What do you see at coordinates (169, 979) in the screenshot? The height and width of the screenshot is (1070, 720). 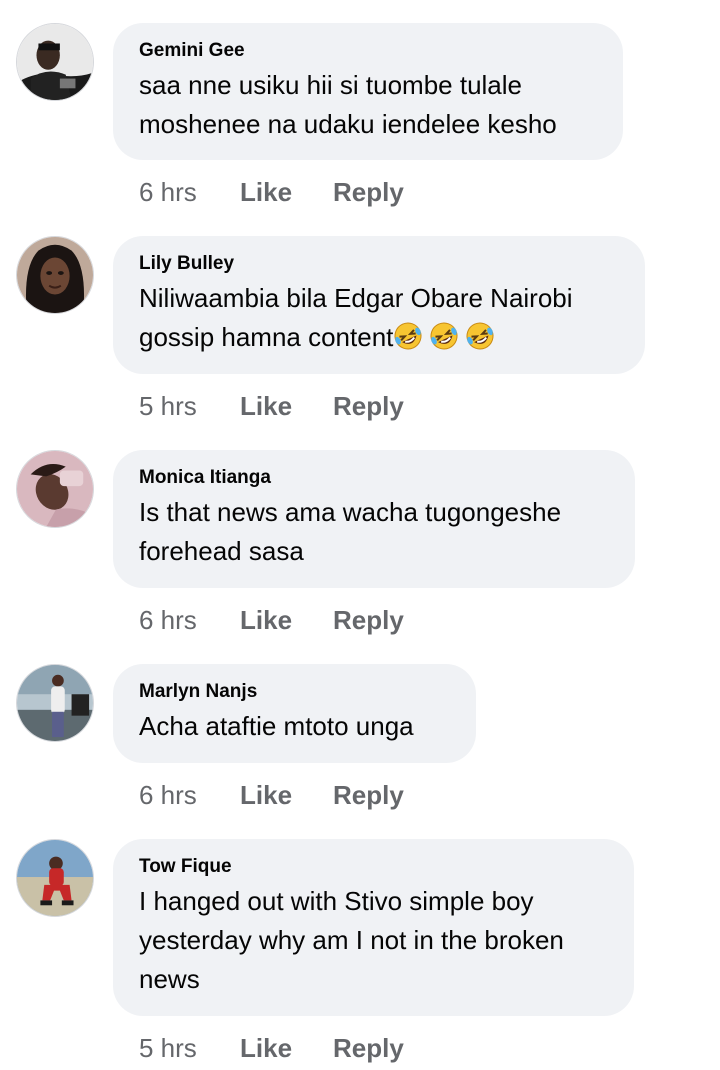 I see `comment-text-line: news` at bounding box center [169, 979].